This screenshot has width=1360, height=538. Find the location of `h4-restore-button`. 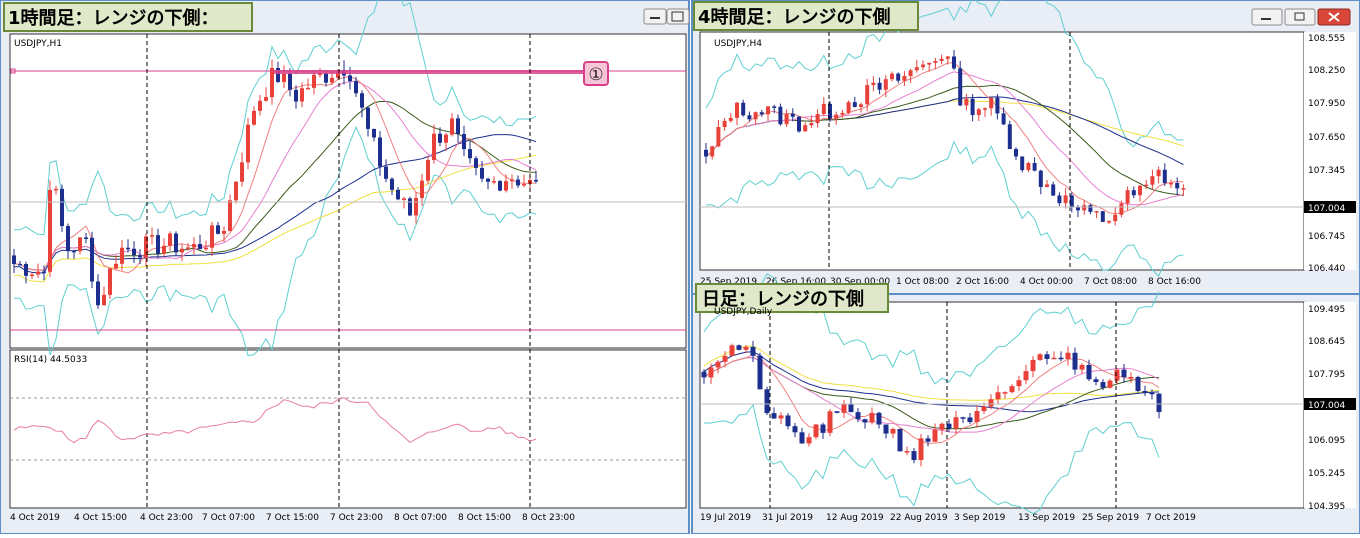

h4-restore-button is located at coordinates (1300, 17).